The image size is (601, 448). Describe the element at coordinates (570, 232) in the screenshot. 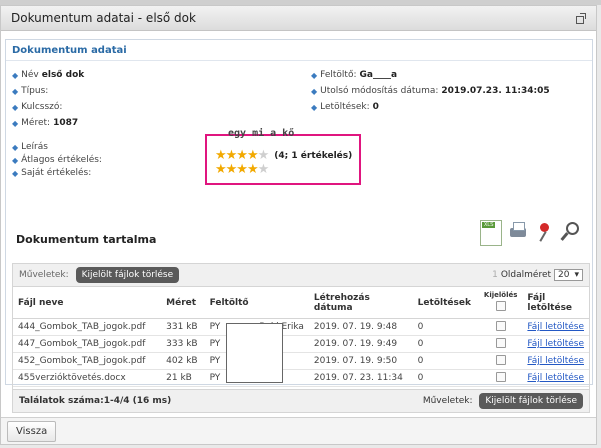

I see `search-icon` at that location.